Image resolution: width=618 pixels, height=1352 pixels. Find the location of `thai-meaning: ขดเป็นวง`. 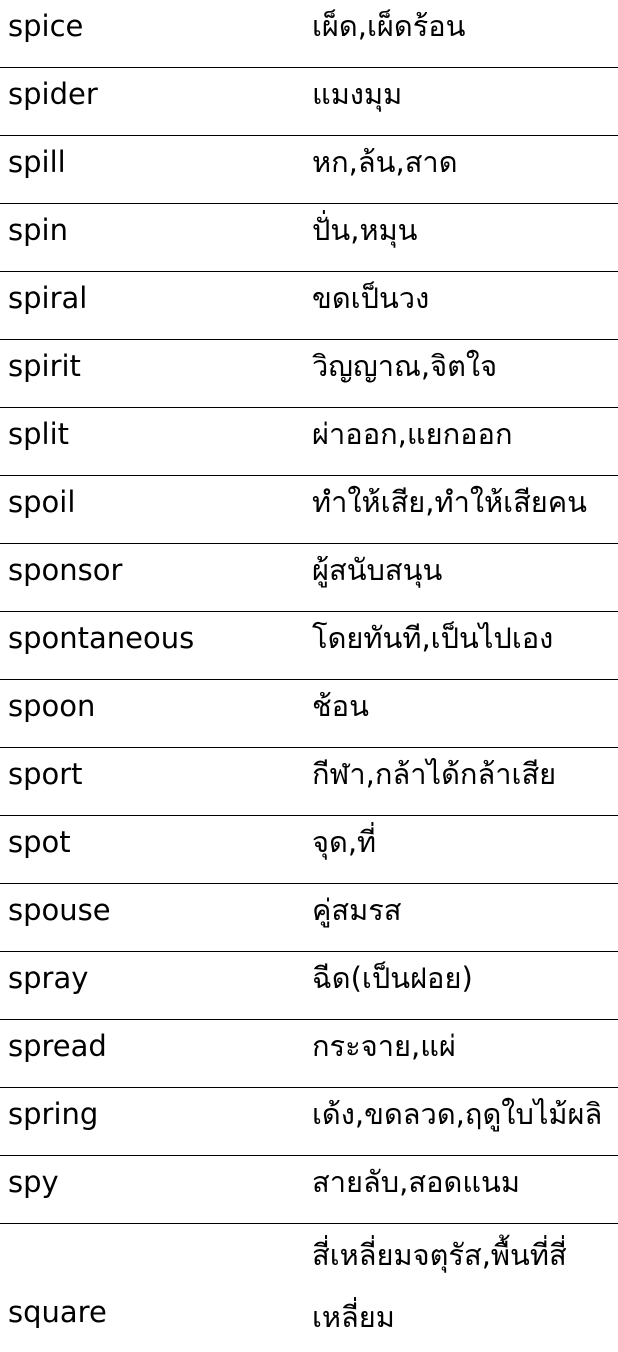

thai-meaning: ขดเป็นวง is located at coordinates (371, 298).